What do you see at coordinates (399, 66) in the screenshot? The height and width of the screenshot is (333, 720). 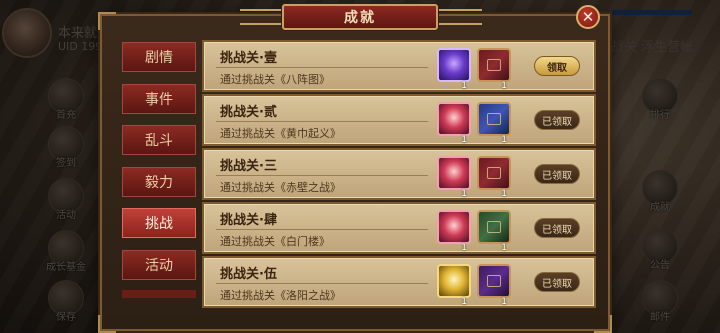 I see `list-item: 挑战关·壹 通过挑战关《八阵图》 1 1 领取` at bounding box center [399, 66].